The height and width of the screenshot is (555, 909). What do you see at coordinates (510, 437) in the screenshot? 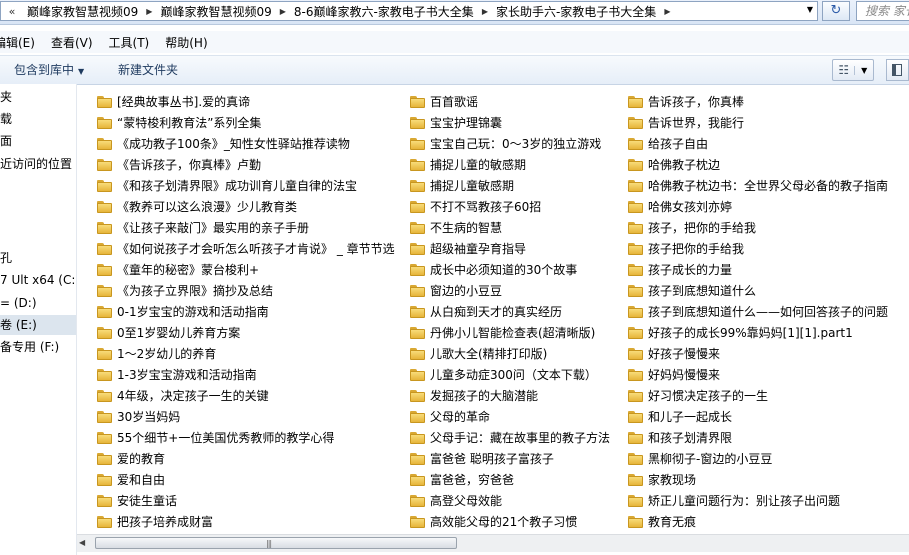
I see `folder-item: 父母手记：藏在故事里的教子方法` at bounding box center [510, 437].